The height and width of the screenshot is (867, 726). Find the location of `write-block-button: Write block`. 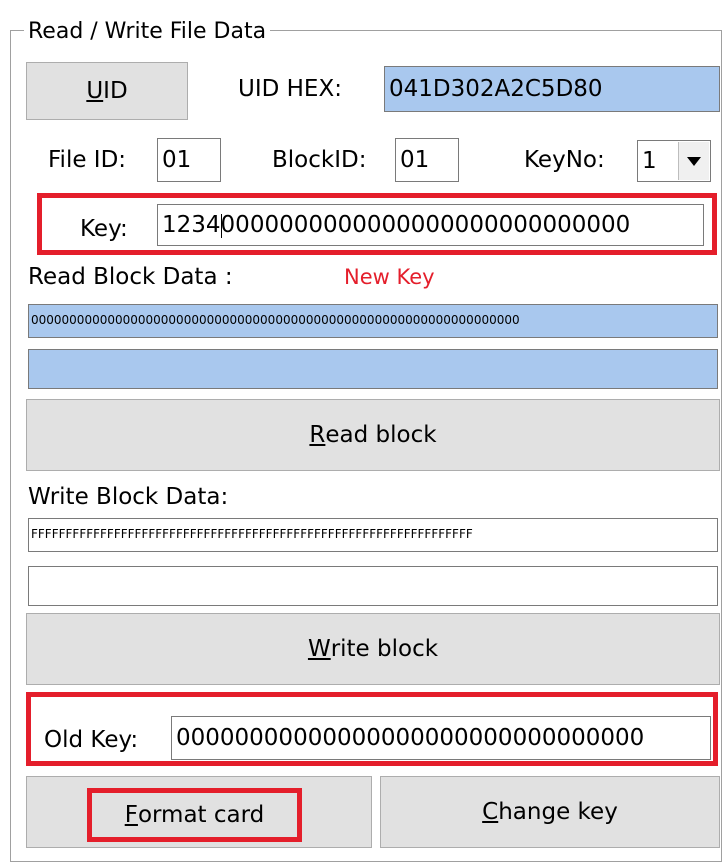

write-block-button: Write block is located at coordinates (373, 649).